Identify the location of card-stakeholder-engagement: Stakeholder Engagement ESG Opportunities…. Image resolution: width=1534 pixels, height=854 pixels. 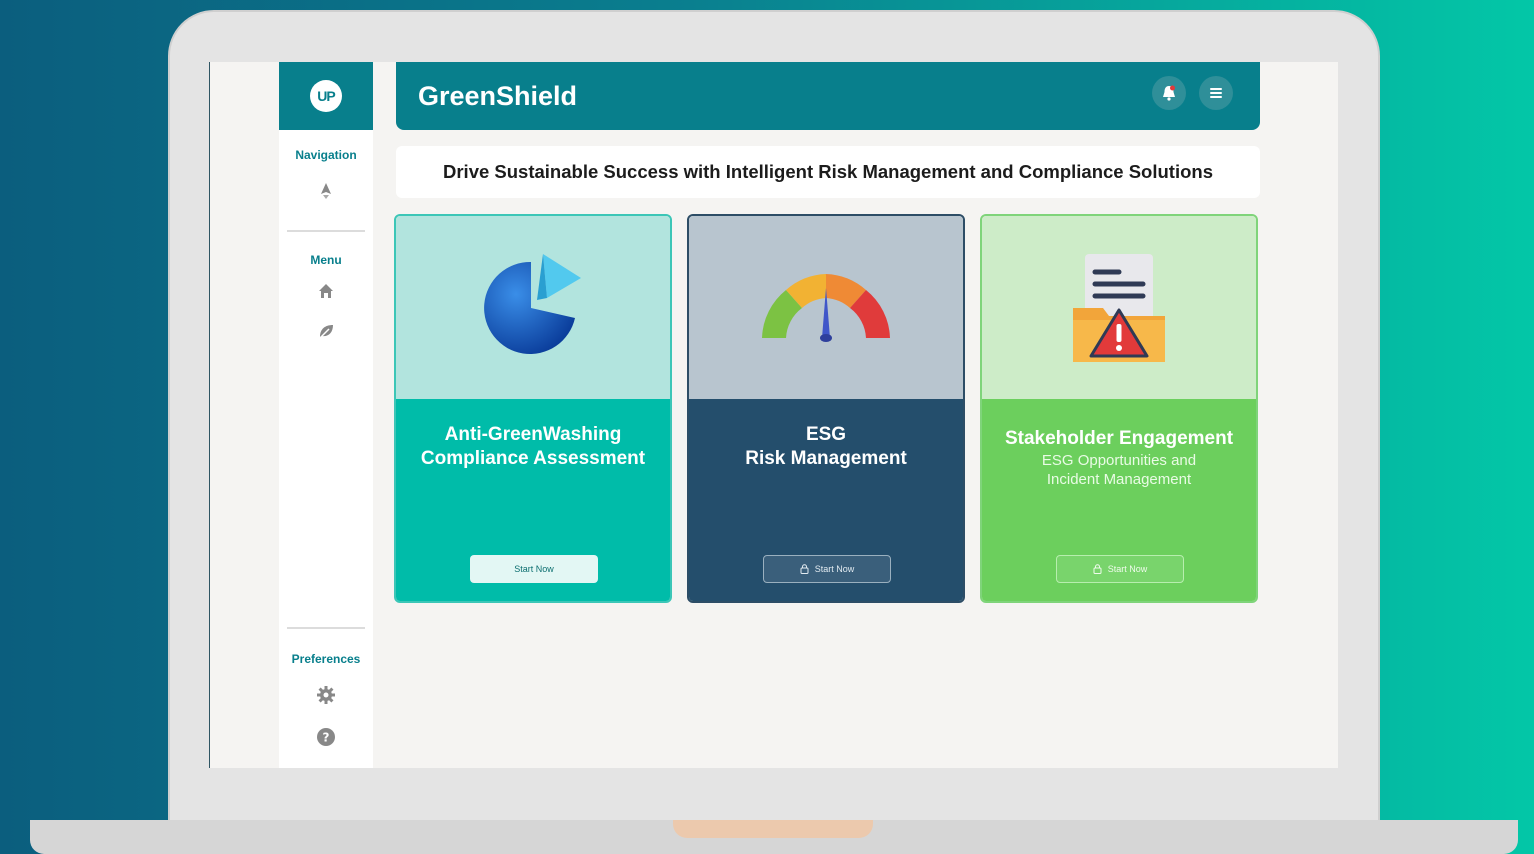
(1119, 408).